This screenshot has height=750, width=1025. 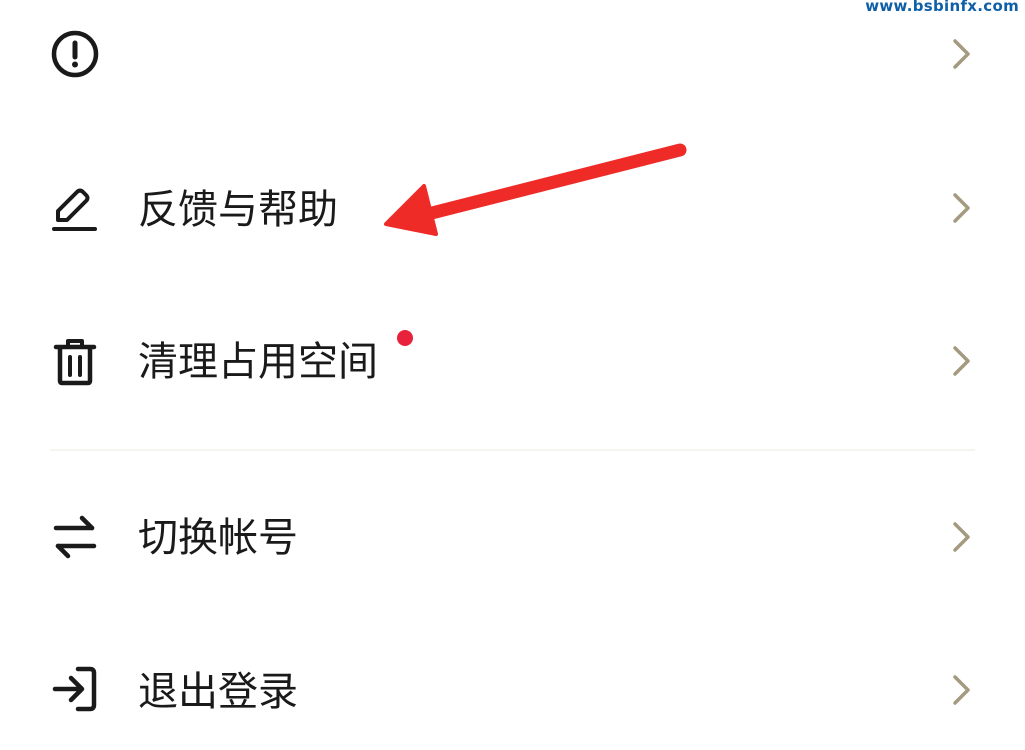 What do you see at coordinates (75, 537) in the screenshot?
I see `swap-arrows-icon` at bounding box center [75, 537].